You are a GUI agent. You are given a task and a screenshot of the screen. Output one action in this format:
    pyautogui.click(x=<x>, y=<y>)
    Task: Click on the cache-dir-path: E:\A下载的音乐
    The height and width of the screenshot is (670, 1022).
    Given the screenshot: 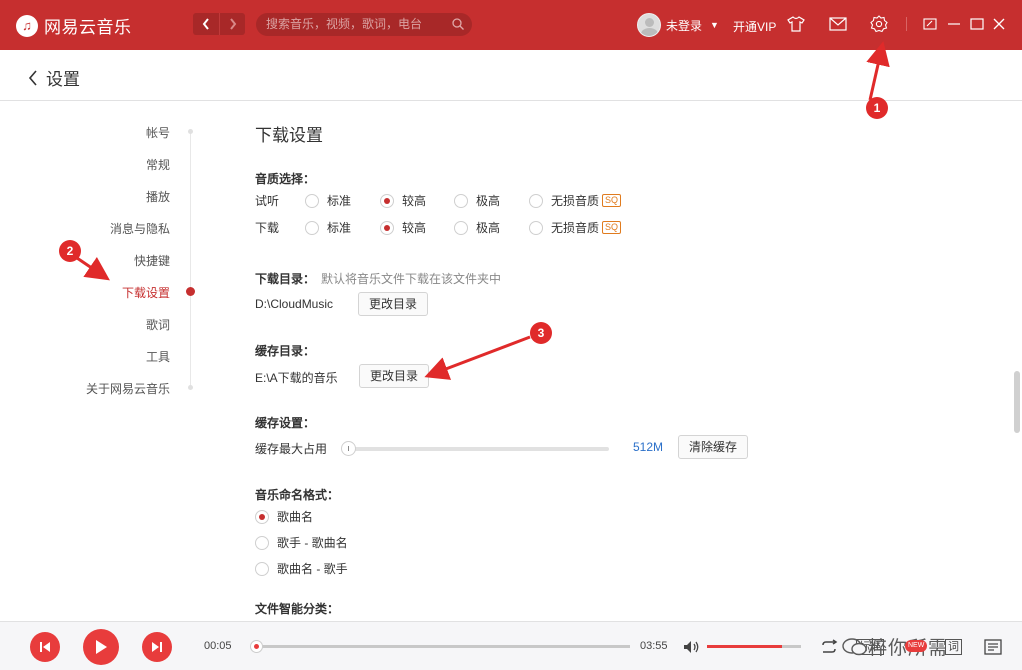 What is the action you would take?
    pyautogui.click(x=296, y=378)
    